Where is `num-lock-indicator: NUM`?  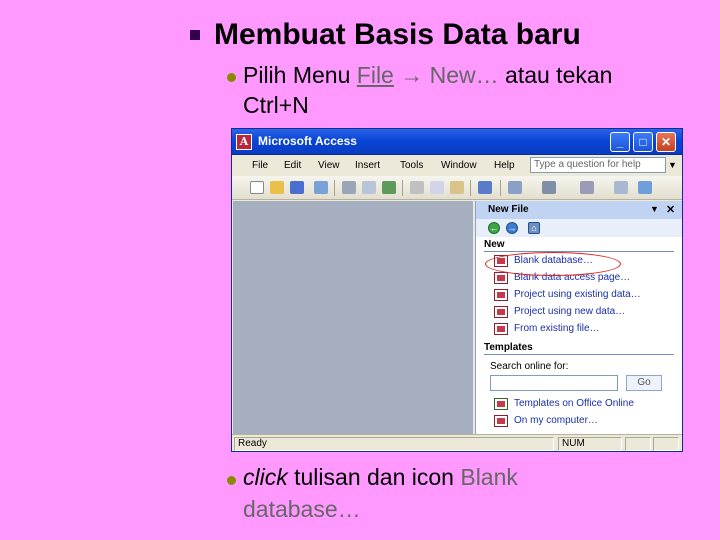
num-lock-indicator: NUM is located at coordinates (590, 444).